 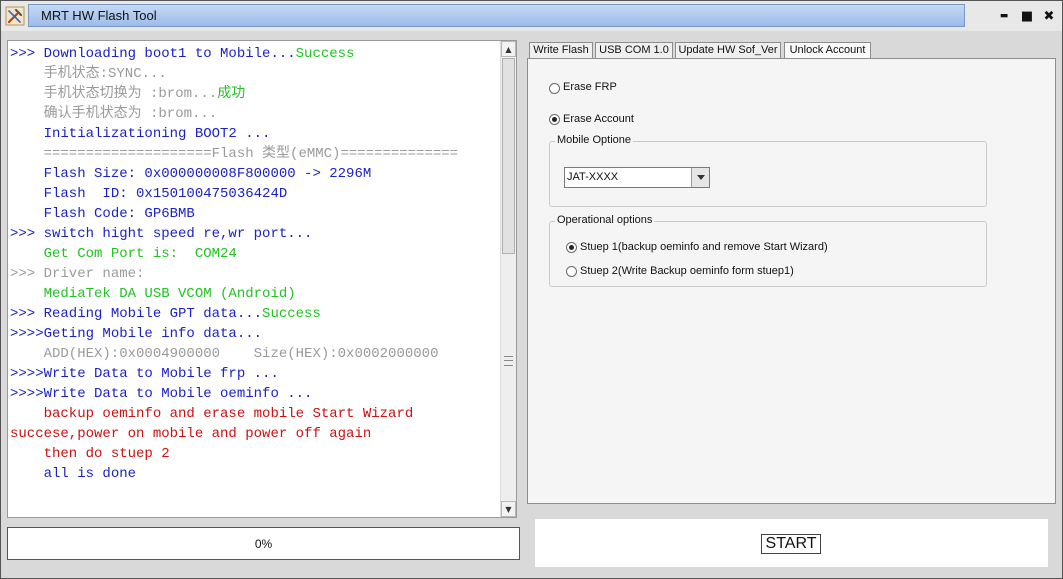 What do you see at coordinates (231, 94) in the screenshot?
I see `log-line-segment: 成功` at bounding box center [231, 94].